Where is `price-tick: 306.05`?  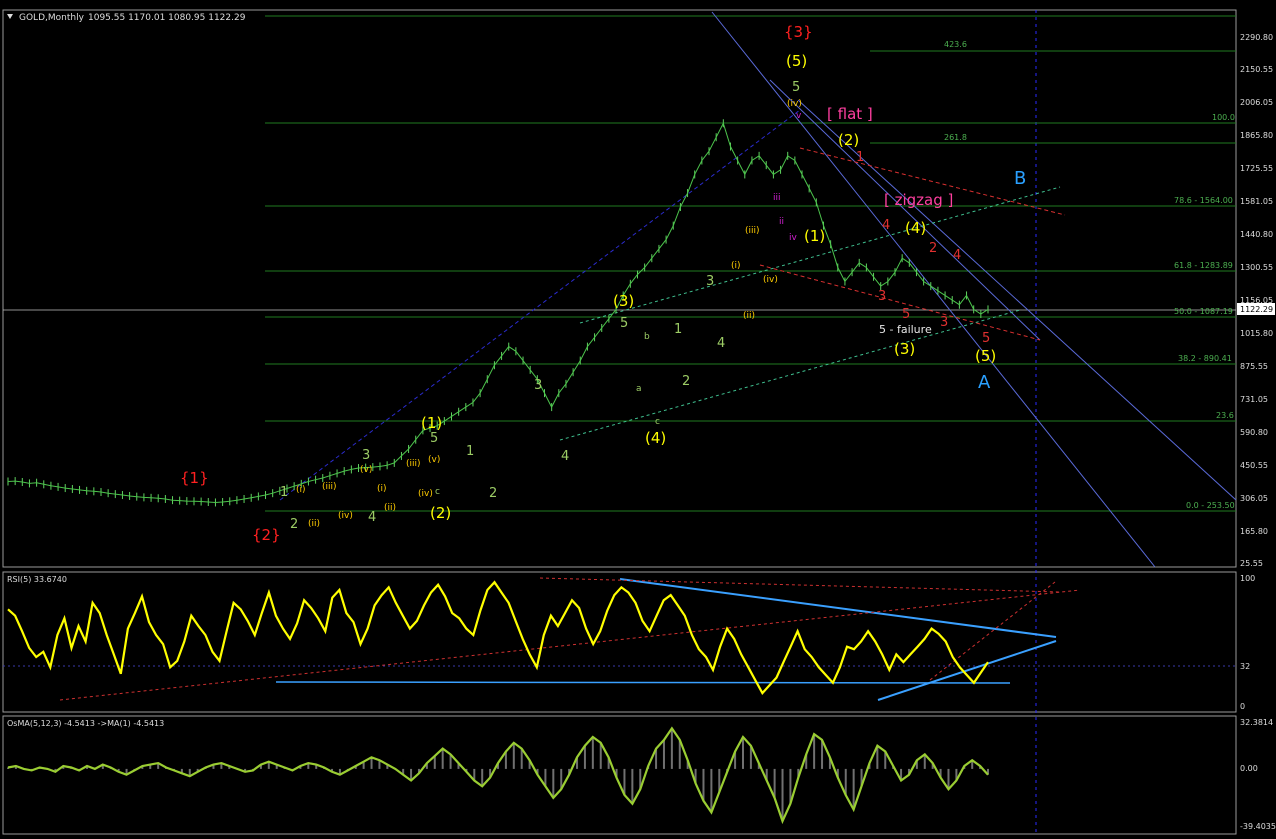
price-tick: 306.05 is located at coordinates (1254, 498).